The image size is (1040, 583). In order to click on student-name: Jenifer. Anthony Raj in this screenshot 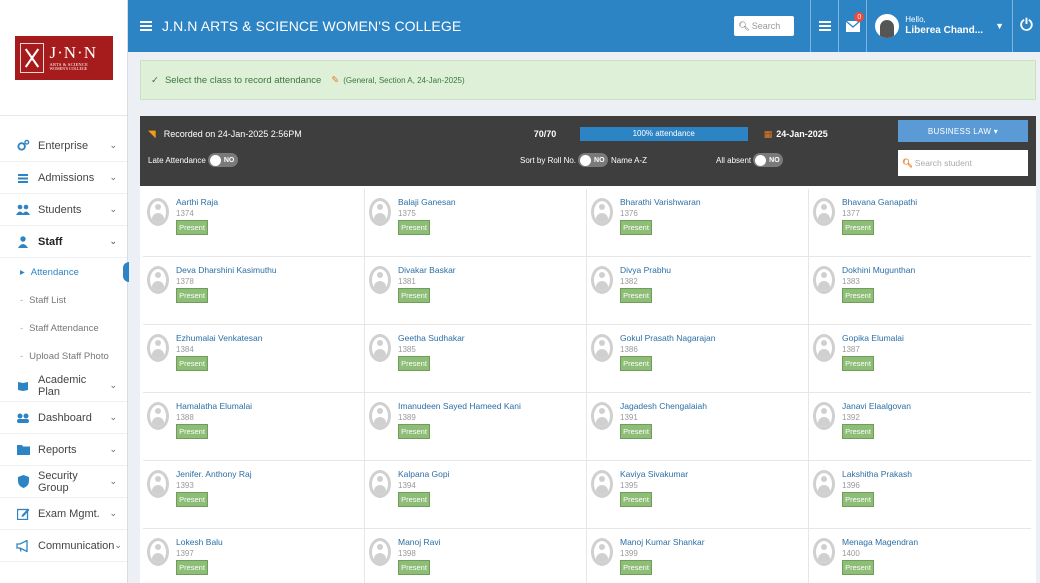, I will do `click(214, 474)`.